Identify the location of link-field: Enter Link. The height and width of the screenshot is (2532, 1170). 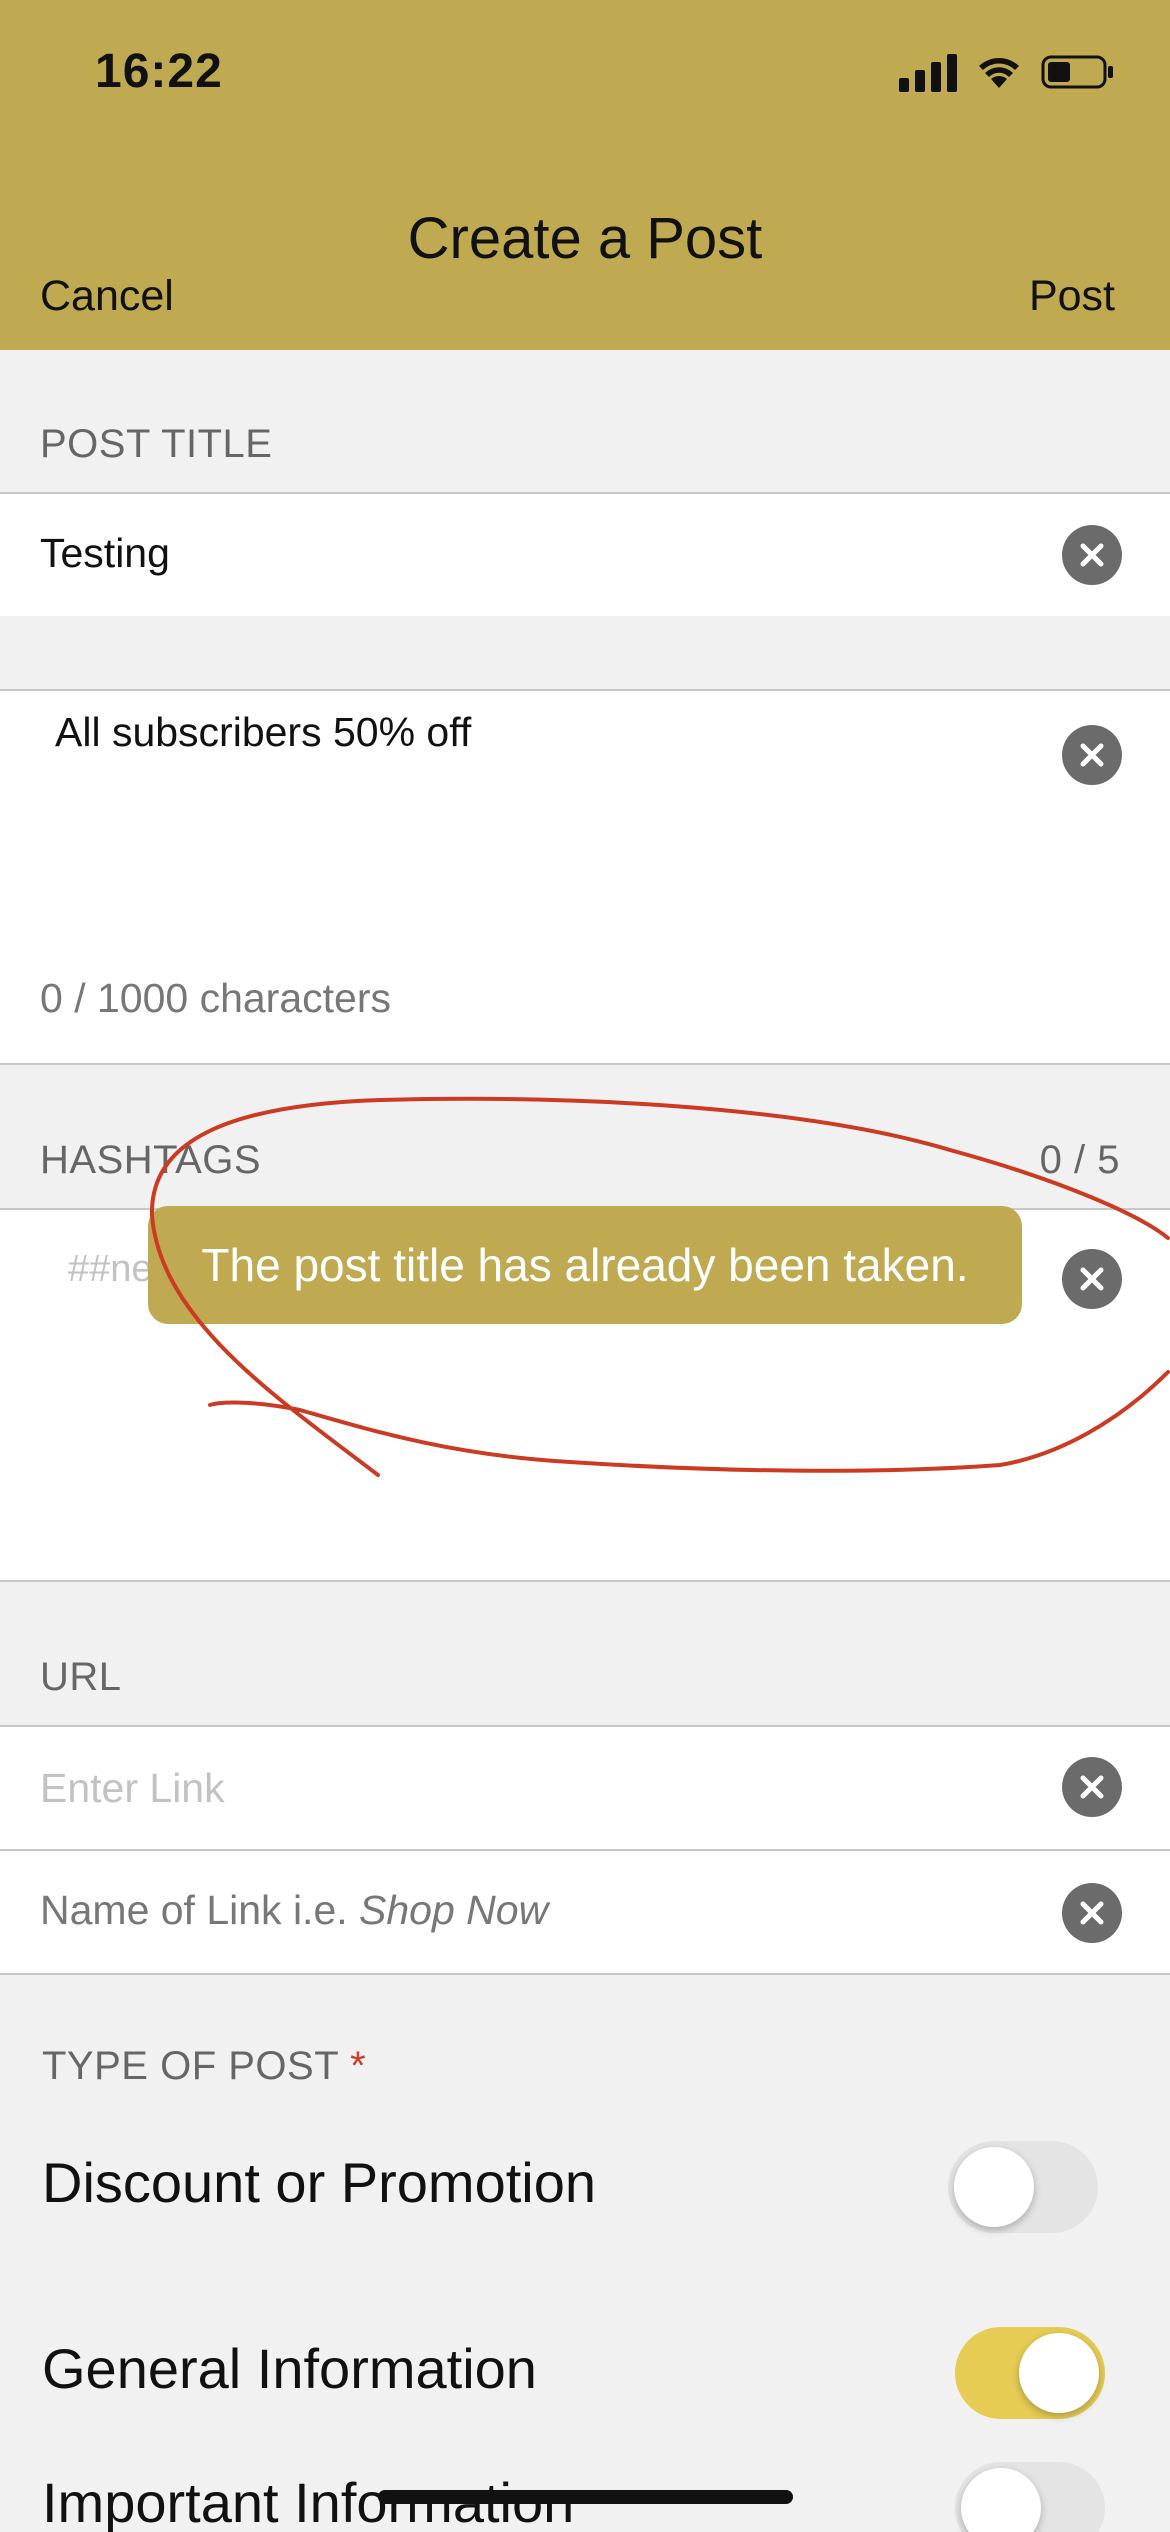
(585, 1788).